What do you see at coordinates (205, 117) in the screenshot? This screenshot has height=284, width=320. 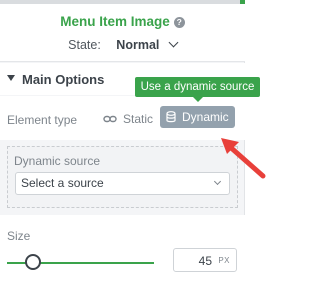 I see `dynamic-button-label: Dynamic` at bounding box center [205, 117].